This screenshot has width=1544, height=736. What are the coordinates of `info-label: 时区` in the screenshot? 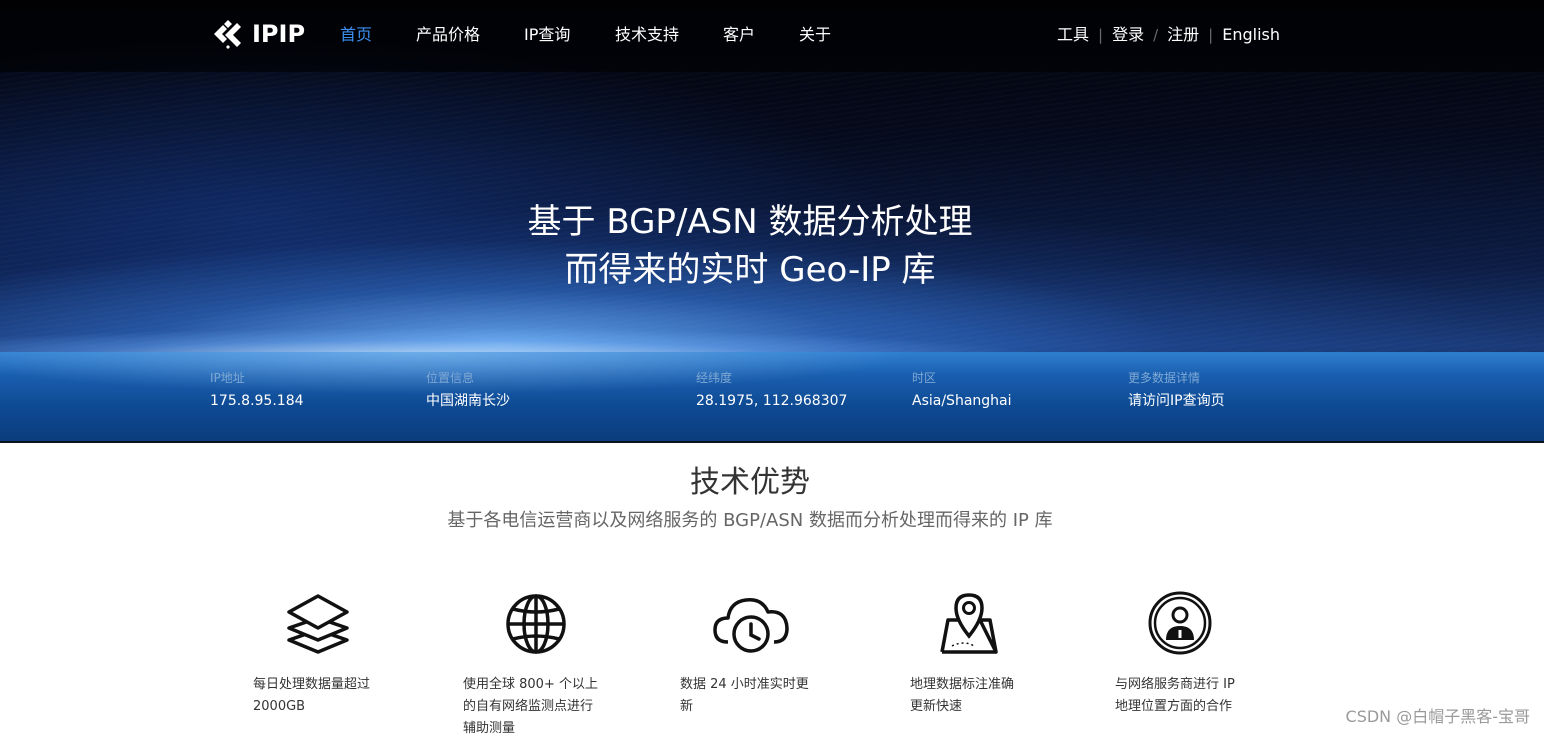 It's located at (924, 378).